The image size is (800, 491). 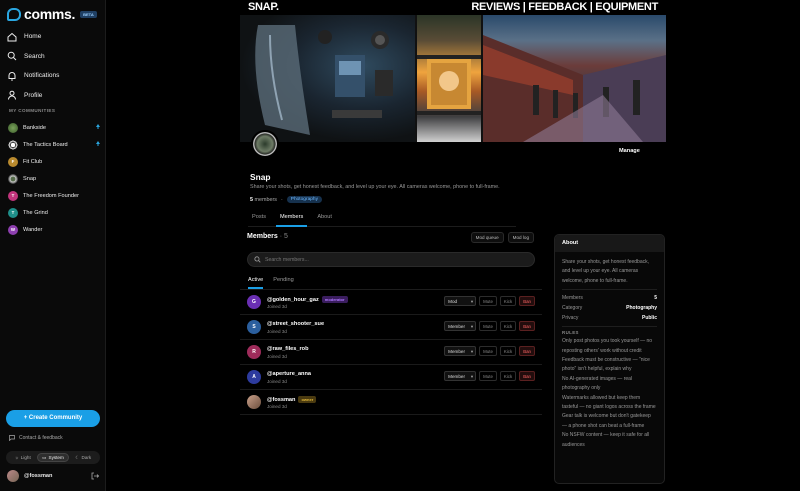 What do you see at coordinates (460, 301) in the screenshot?
I see `role-select: Mod` at bounding box center [460, 301].